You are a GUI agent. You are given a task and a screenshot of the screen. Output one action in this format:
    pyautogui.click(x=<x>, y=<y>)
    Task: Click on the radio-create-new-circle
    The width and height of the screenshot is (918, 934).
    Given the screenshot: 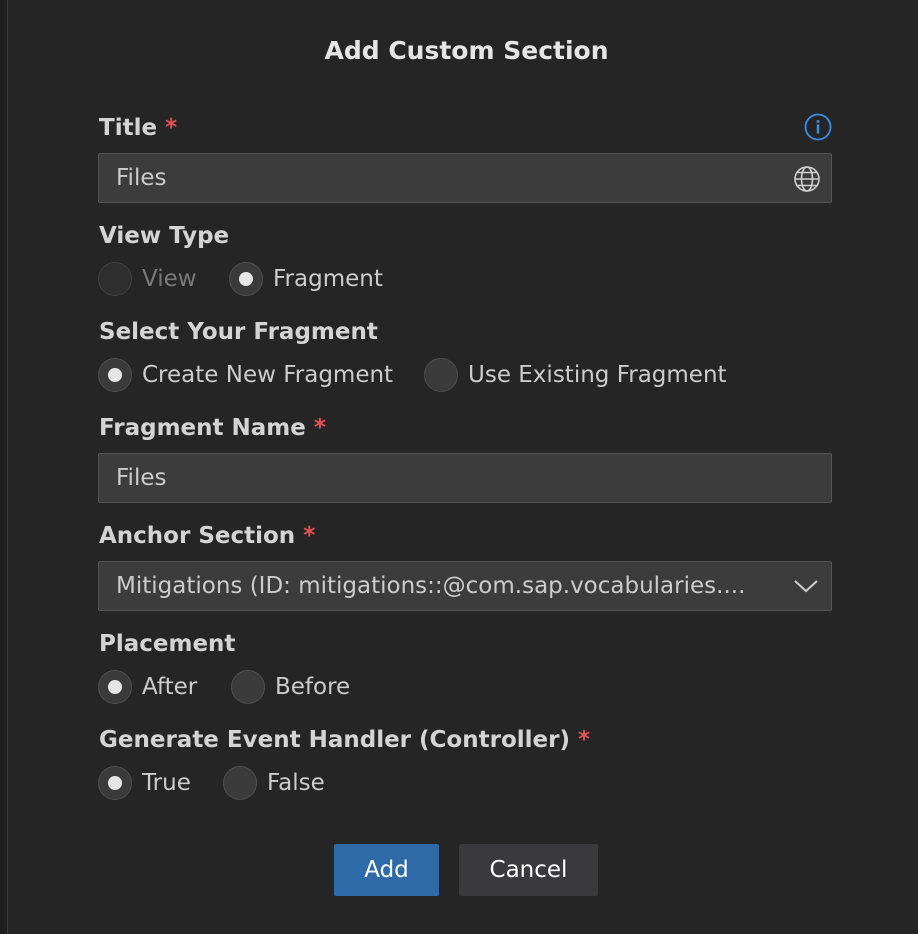 What is the action you would take?
    pyautogui.click(x=115, y=375)
    